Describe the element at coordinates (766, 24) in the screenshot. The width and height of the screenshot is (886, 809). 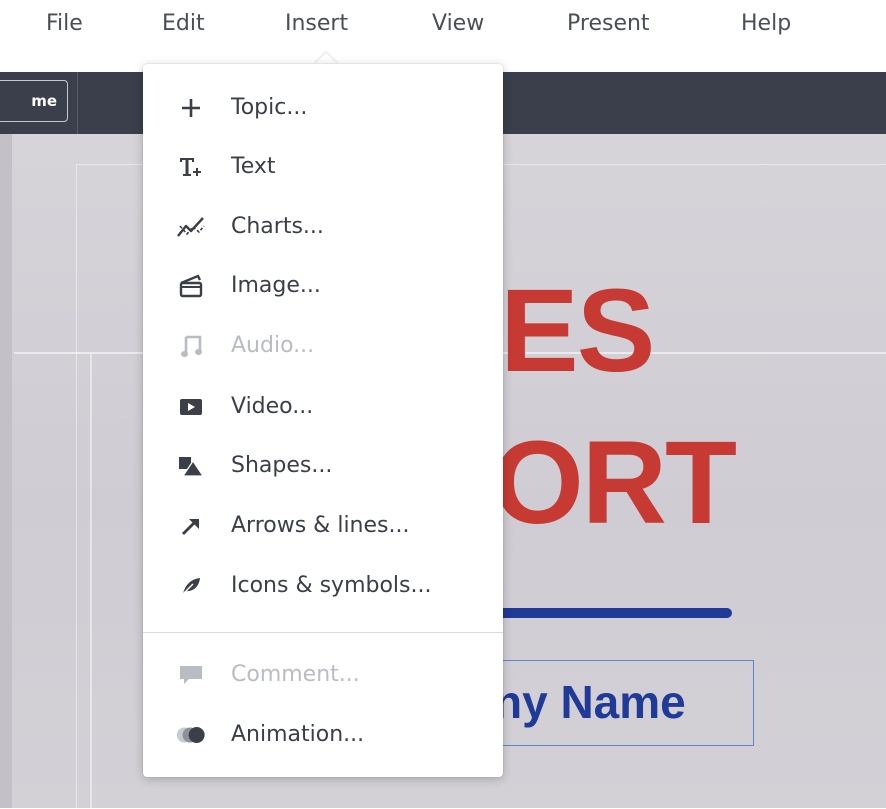
I see `menu-help: Help` at that location.